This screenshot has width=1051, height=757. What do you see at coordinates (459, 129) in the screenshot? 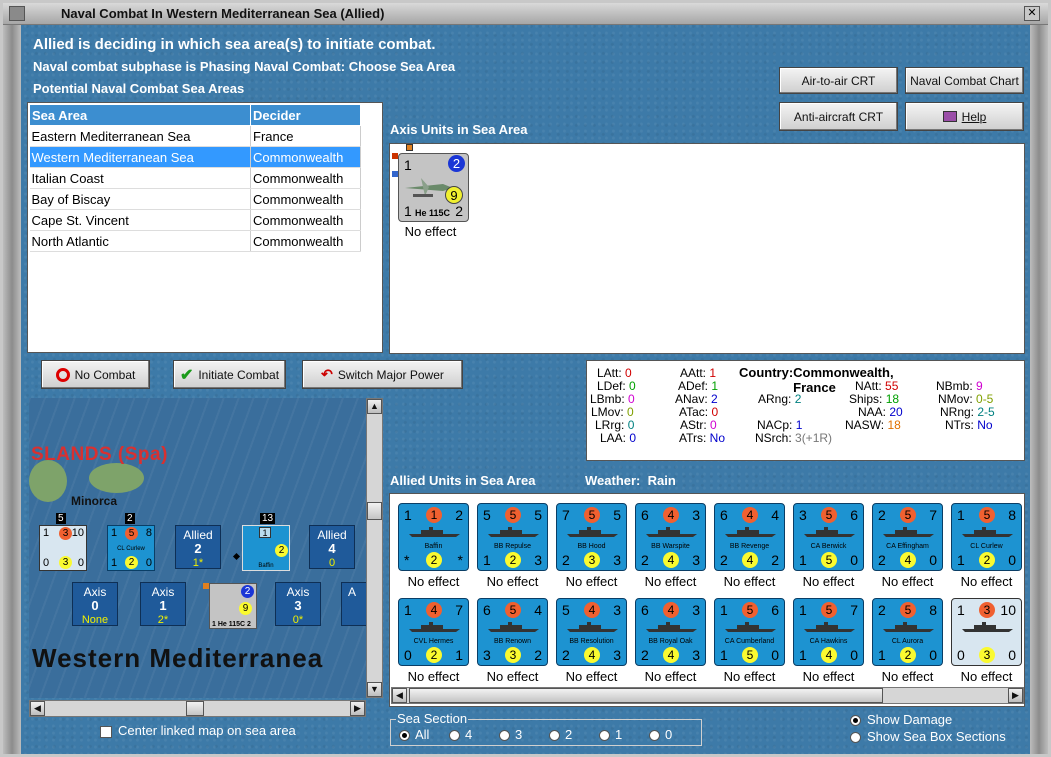
I see `axis-units-label: Axis Units in Sea Area` at bounding box center [459, 129].